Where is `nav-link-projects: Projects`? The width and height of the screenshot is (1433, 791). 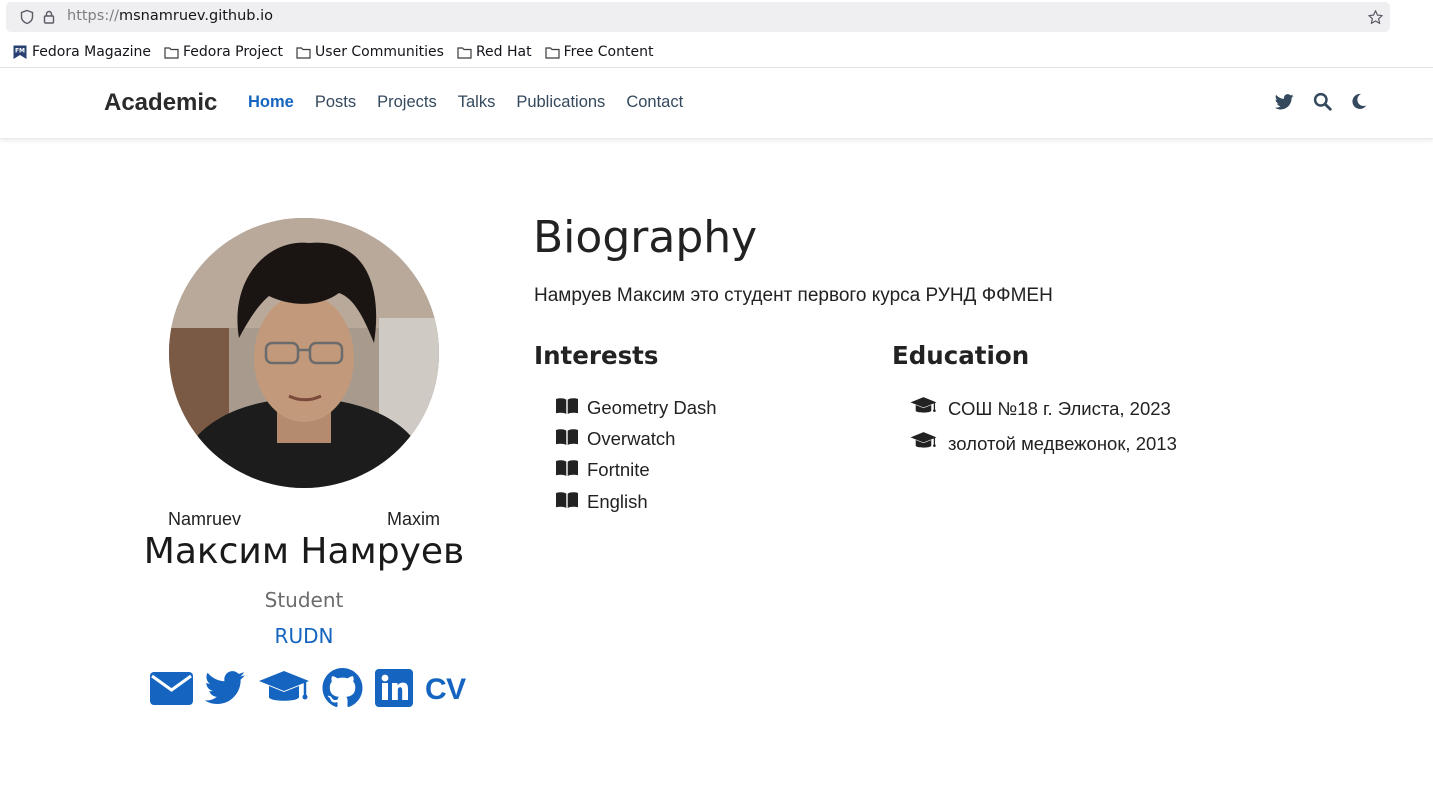 nav-link-projects: Projects is located at coordinates (407, 102).